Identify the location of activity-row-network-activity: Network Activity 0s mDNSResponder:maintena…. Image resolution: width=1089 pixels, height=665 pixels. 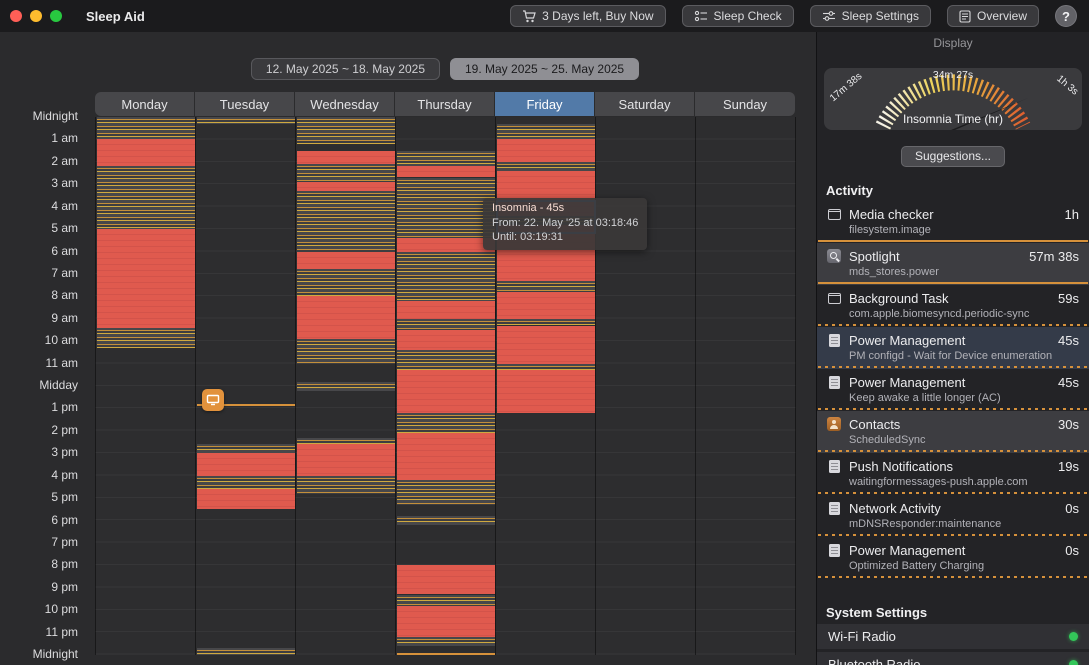
(953, 516).